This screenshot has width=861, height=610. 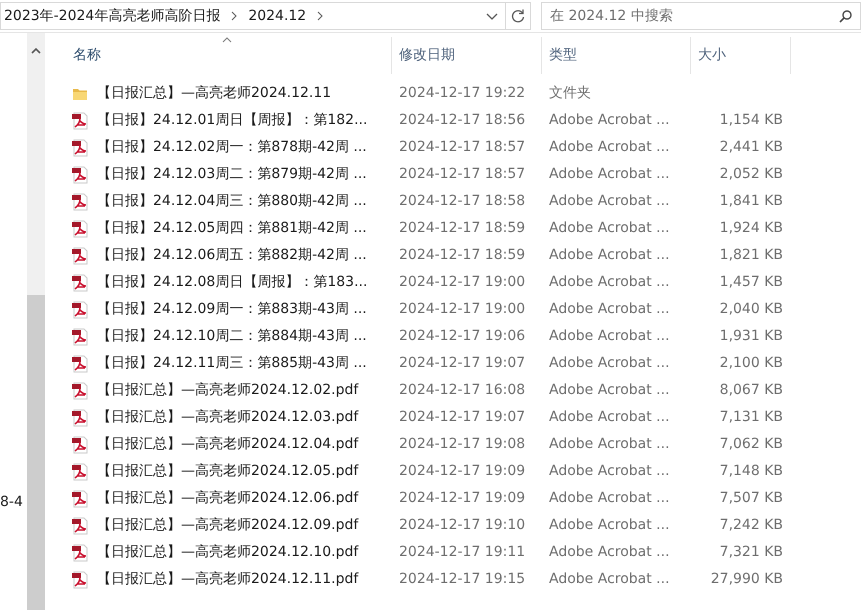 What do you see at coordinates (462, 525) in the screenshot?
I see `modified-date: 2024-12-17 19:10` at bounding box center [462, 525].